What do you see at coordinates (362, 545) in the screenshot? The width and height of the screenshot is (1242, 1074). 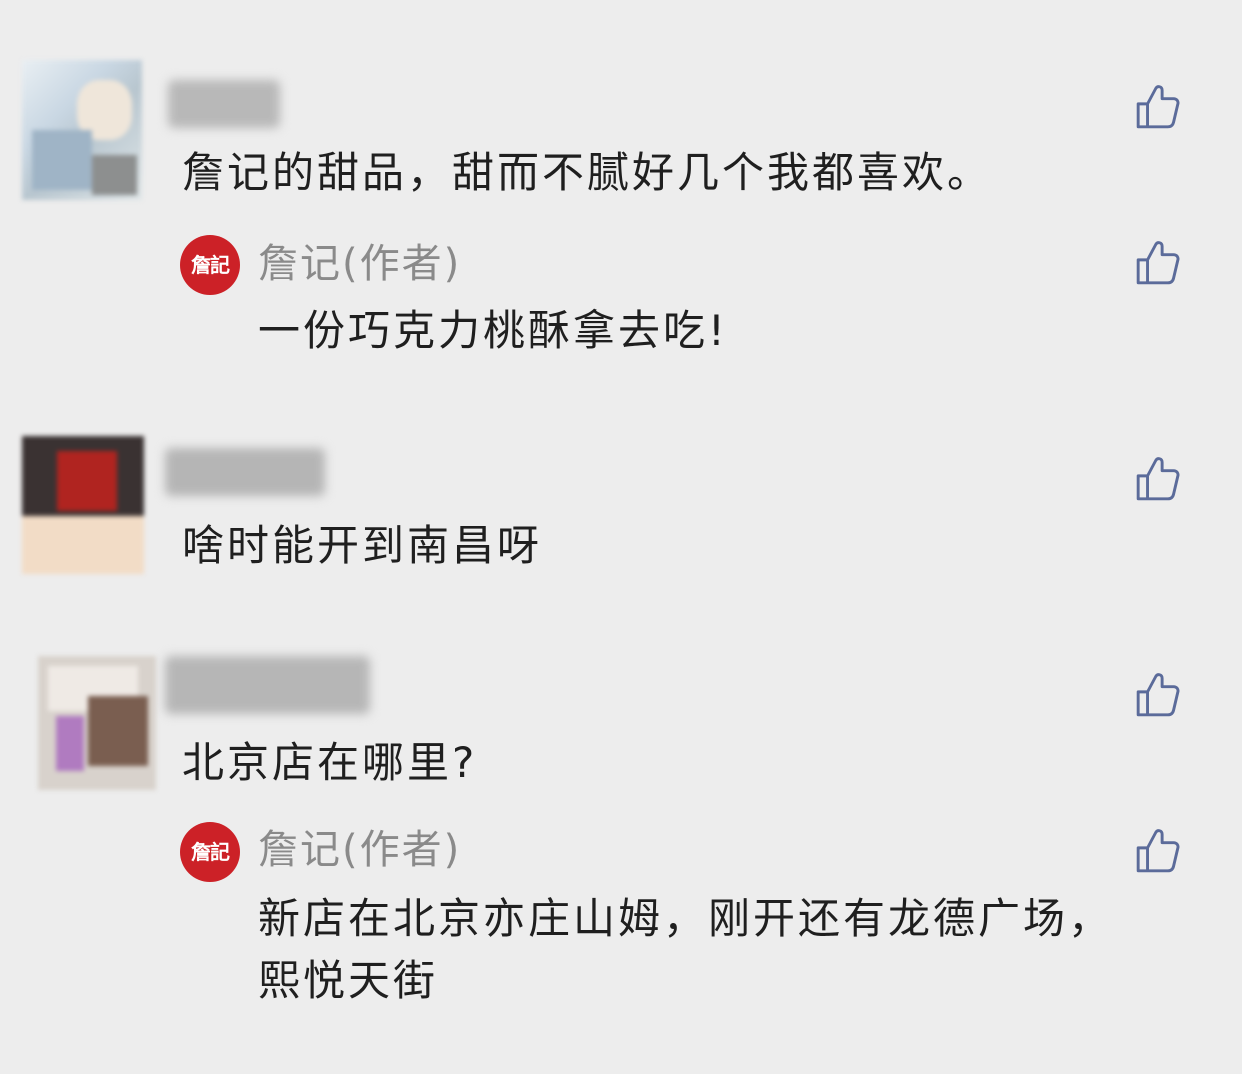 I see `comment-text: 啥时能开到南昌呀` at bounding box center [362, 545].